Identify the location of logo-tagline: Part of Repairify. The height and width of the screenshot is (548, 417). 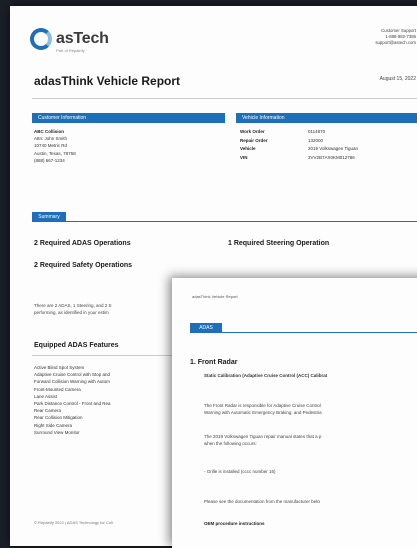
(70, 50).